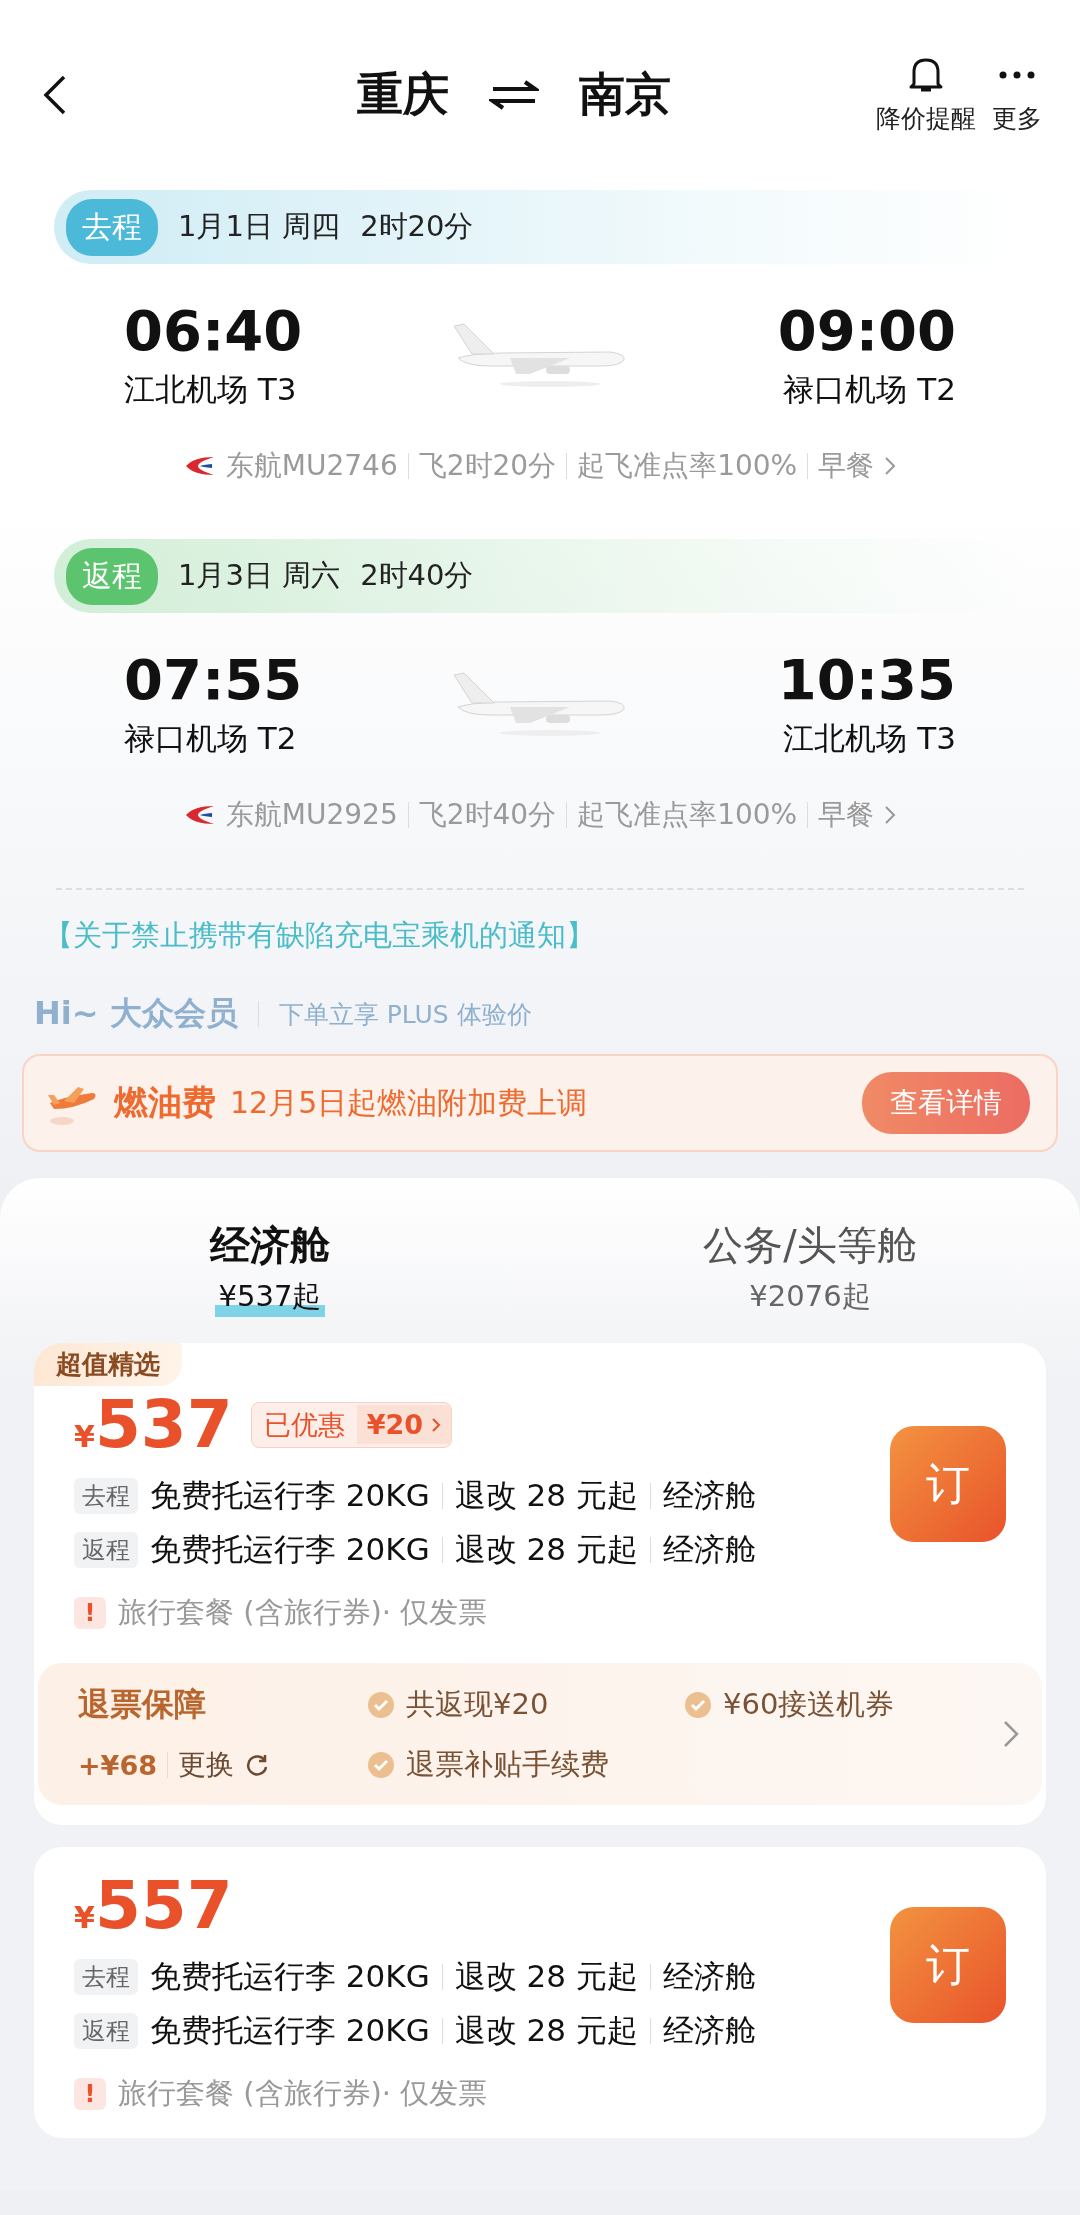  I want to click on departure-time: 07:55, so click(213, 679).